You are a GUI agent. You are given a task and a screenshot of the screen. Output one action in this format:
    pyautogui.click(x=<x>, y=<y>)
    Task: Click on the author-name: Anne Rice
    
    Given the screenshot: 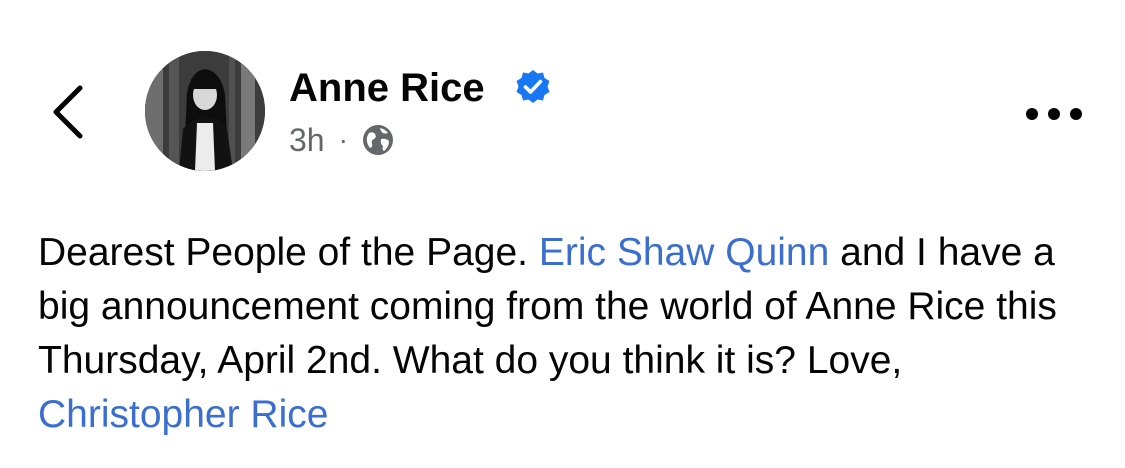 What is the action you would take?
    pyautogui.click(x=387, y=88)
    